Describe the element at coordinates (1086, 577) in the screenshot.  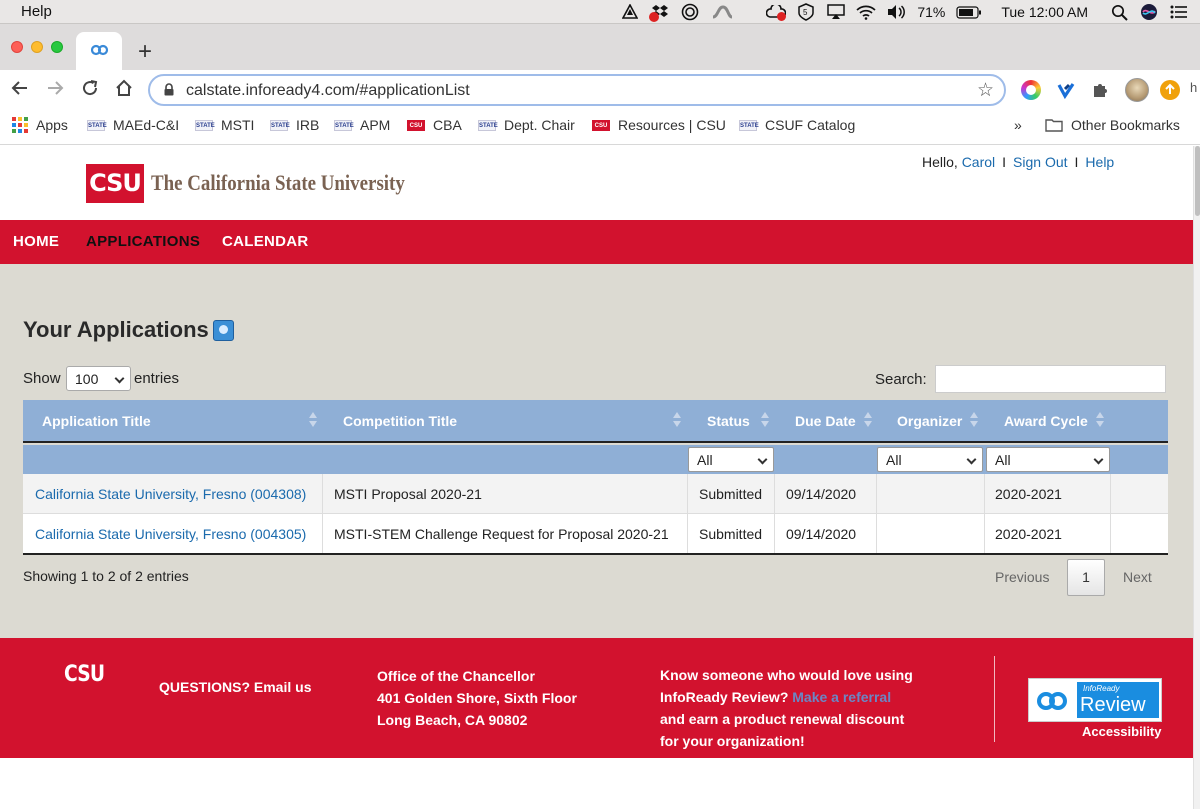
I see `pagination-page-1: 1` at that location.